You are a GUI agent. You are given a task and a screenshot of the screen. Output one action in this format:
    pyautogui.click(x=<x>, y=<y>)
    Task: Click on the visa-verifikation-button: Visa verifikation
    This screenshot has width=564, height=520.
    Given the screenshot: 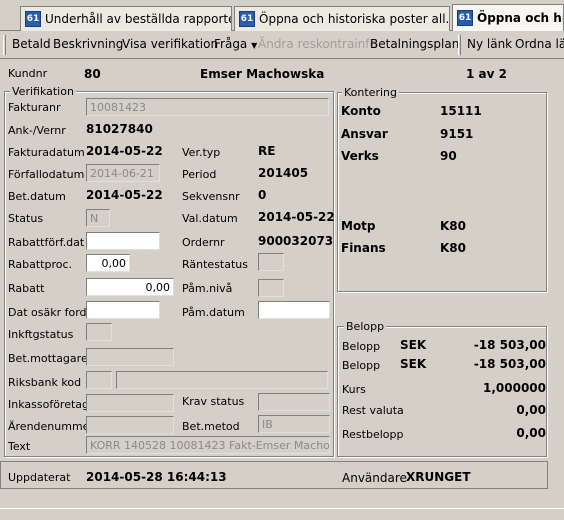 What is the action you would take?
    pyautogui.click(x=170, y=44)
    